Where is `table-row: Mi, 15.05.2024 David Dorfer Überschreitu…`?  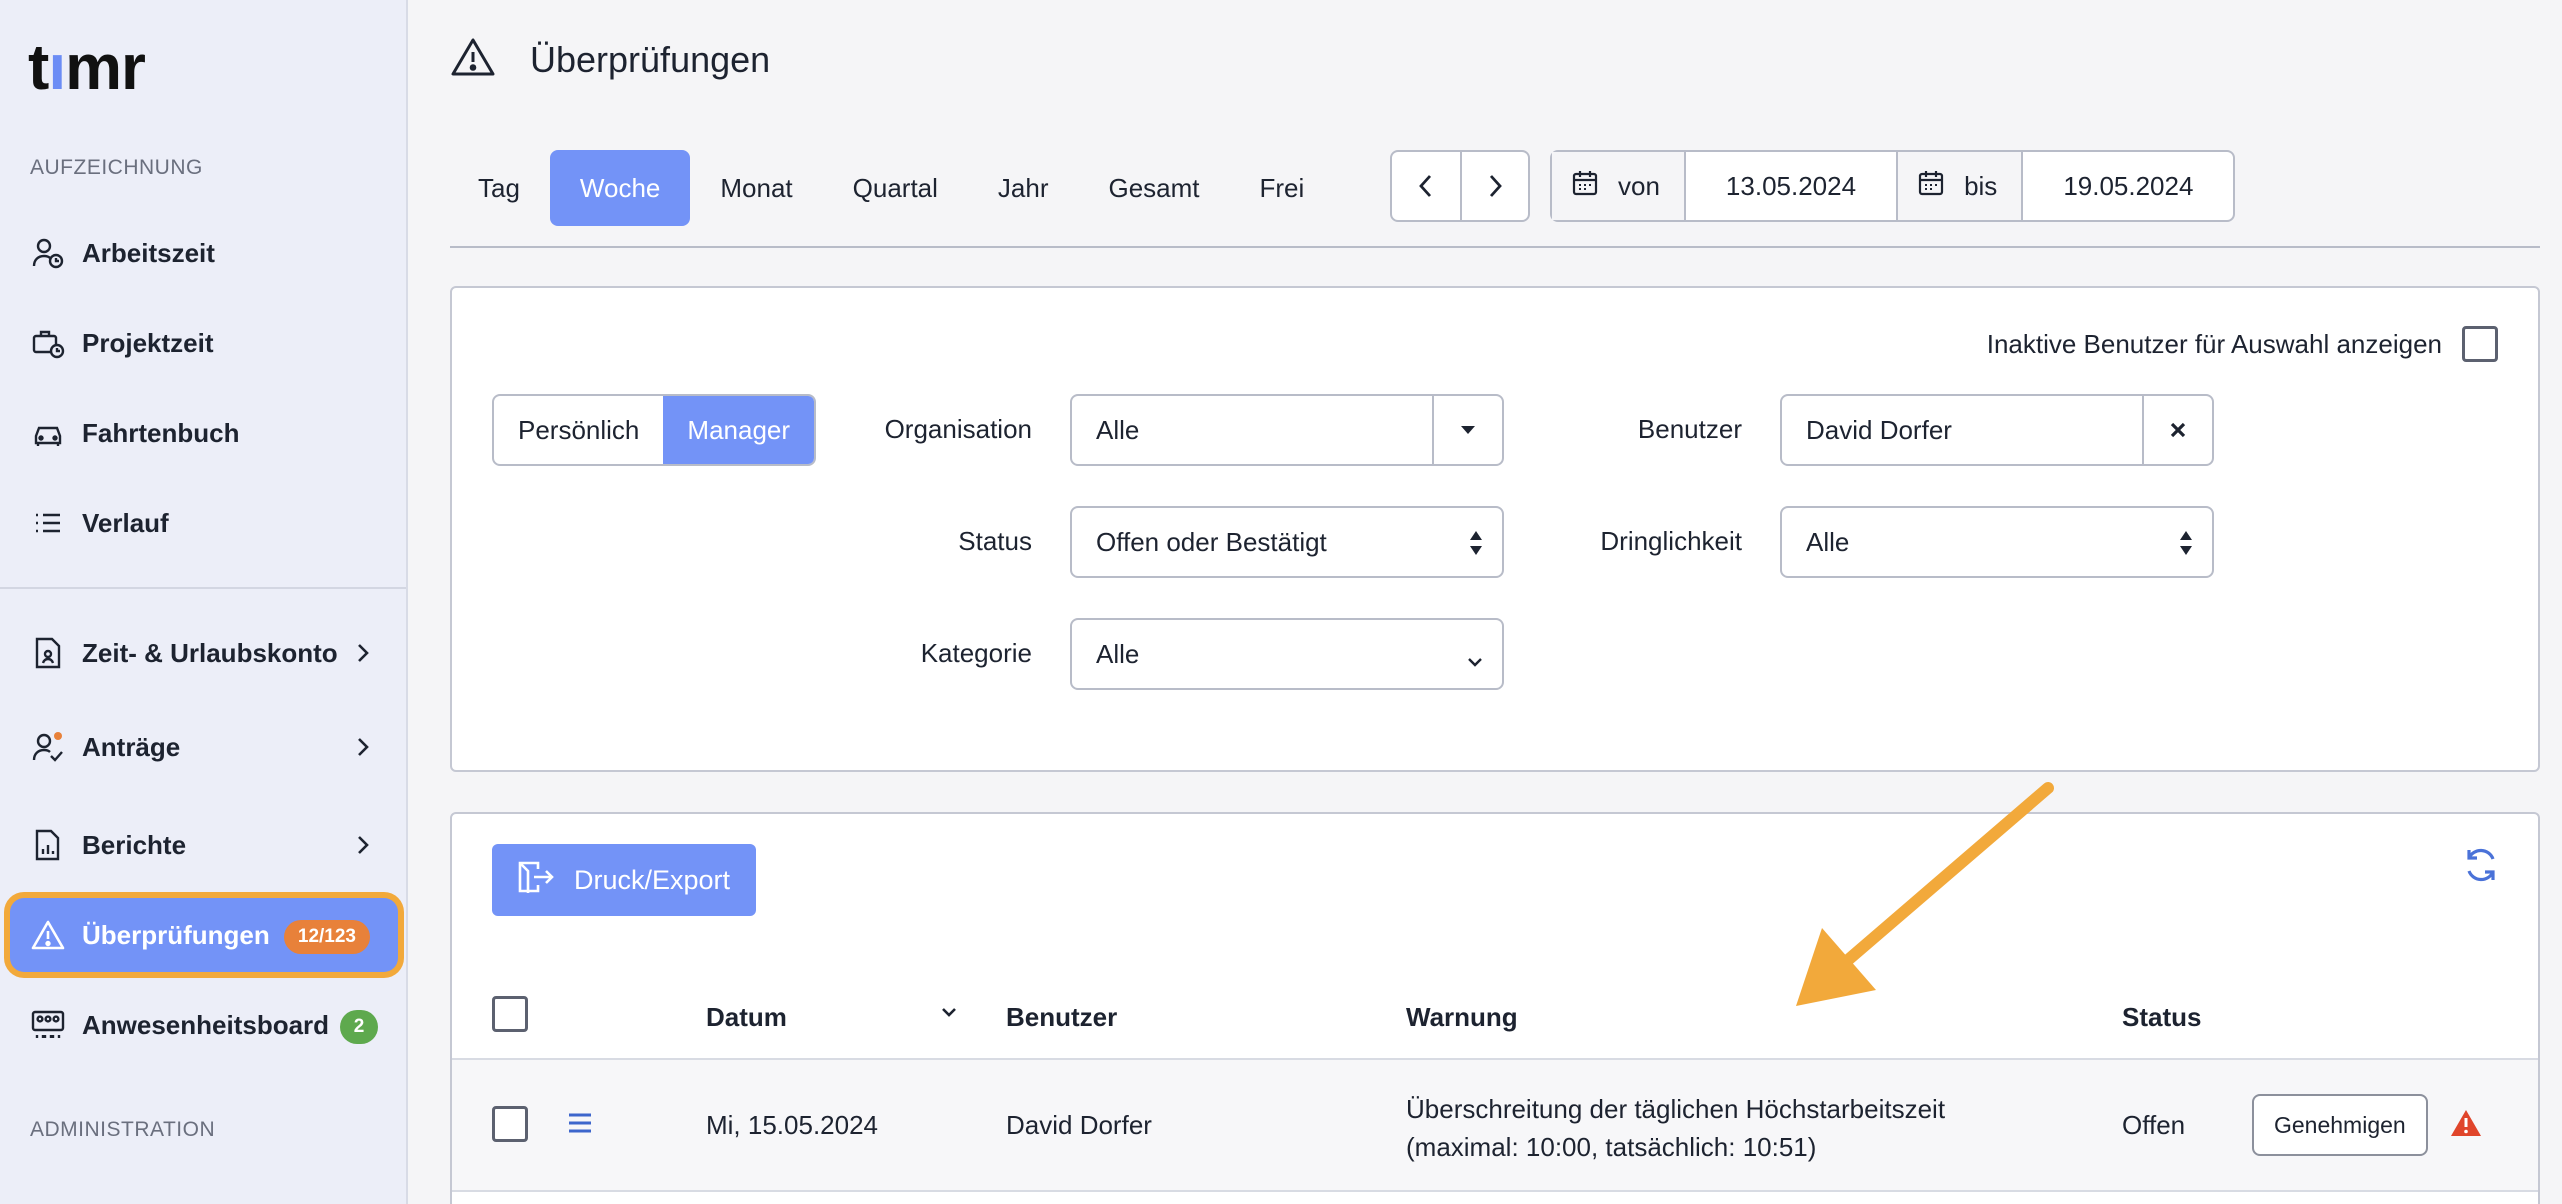 table-row: Mi, 15.05.2024 David Dorfer Überschreitu… is located at coordinates (1495, 1125).